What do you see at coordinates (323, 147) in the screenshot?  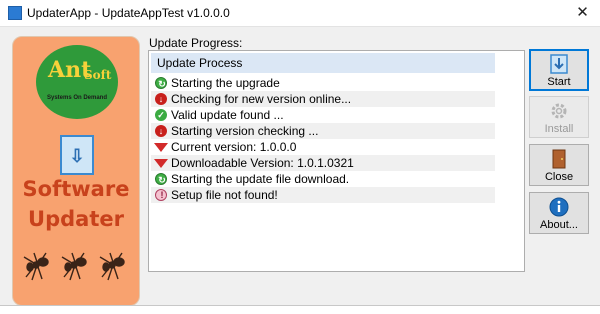 I see `list-item: Current version: 1.0.0.0` at bounding box center [323, 147].